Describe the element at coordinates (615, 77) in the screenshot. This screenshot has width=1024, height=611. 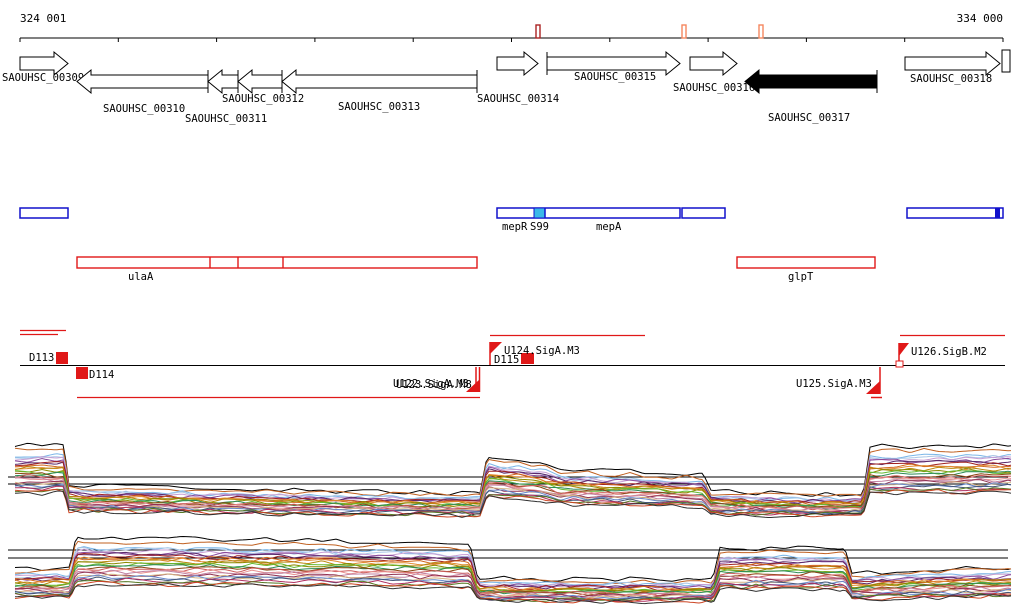
I see `gene-label: SAOUHSC_00315` at that location.